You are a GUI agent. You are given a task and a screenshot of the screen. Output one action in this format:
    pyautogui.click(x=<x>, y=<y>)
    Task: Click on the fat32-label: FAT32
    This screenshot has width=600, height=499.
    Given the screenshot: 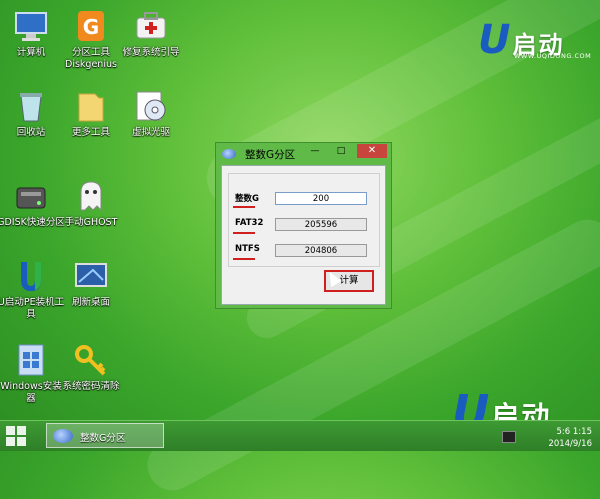 What is the action you would take?
    pyautogui.click(x=249, y=223)
    